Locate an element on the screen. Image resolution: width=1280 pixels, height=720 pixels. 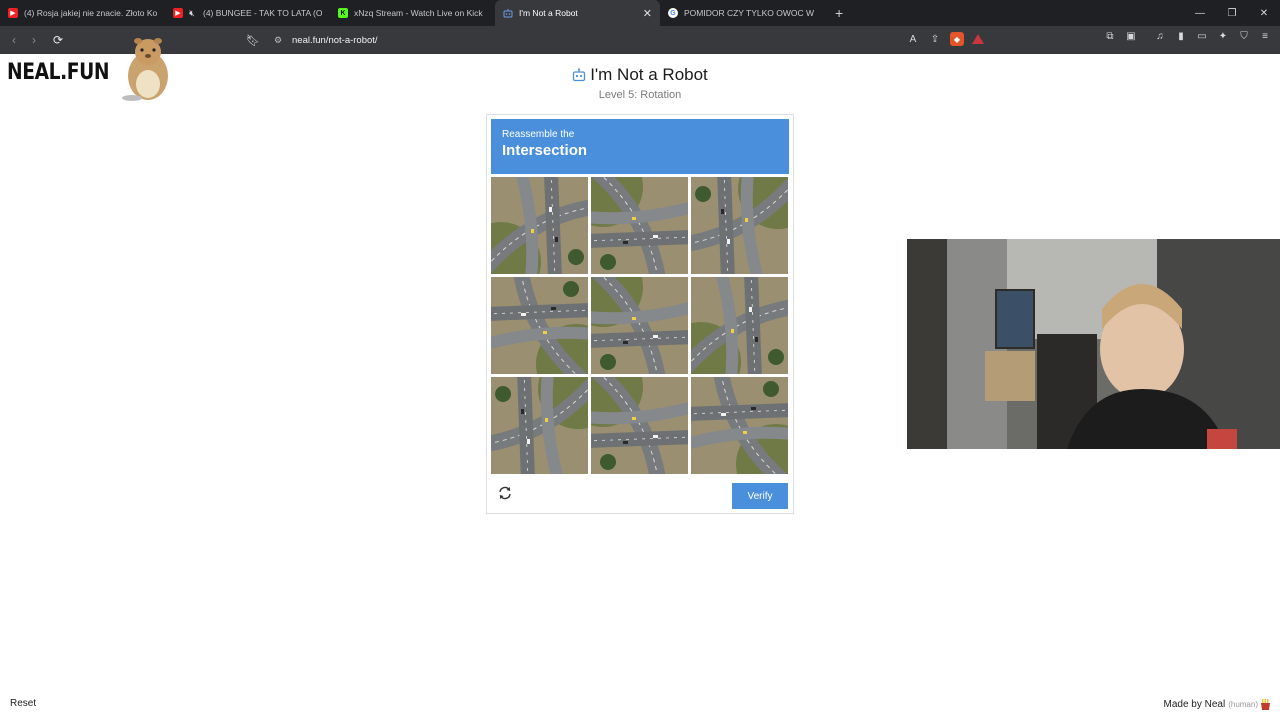
tab-title: (4) BUNGEE - TAK TO LATA (Offic is located at coordinates (262, 13).